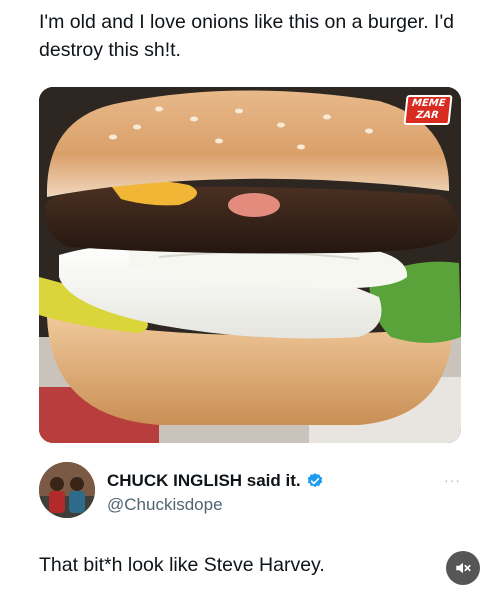  What do you see at coordinates (452, 480) in the screenshot?
I see `more-dots-icon: ···` at bounding box center [452, 480].